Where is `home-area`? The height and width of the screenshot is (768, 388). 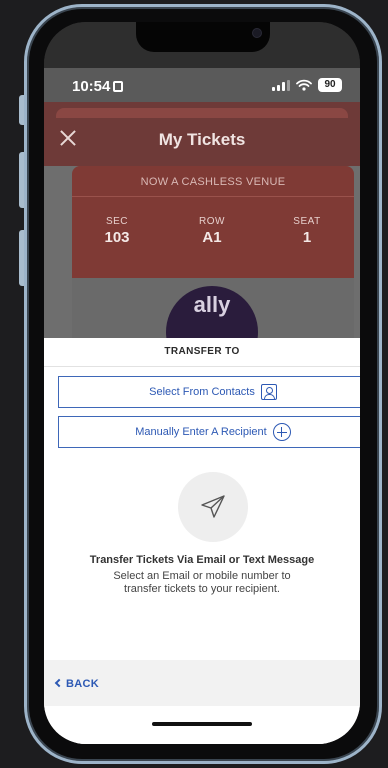 home-area is located at coordinates (202, 725).